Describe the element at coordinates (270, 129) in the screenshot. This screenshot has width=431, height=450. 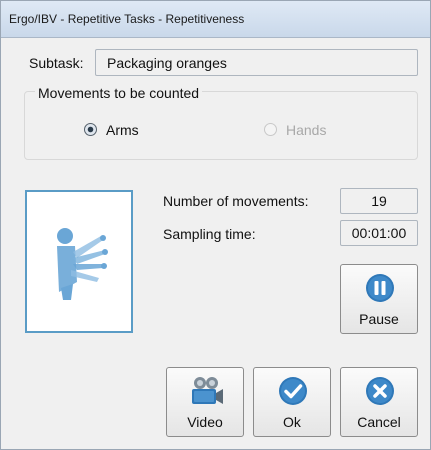
I see `radio-hands-indicator` at that location.